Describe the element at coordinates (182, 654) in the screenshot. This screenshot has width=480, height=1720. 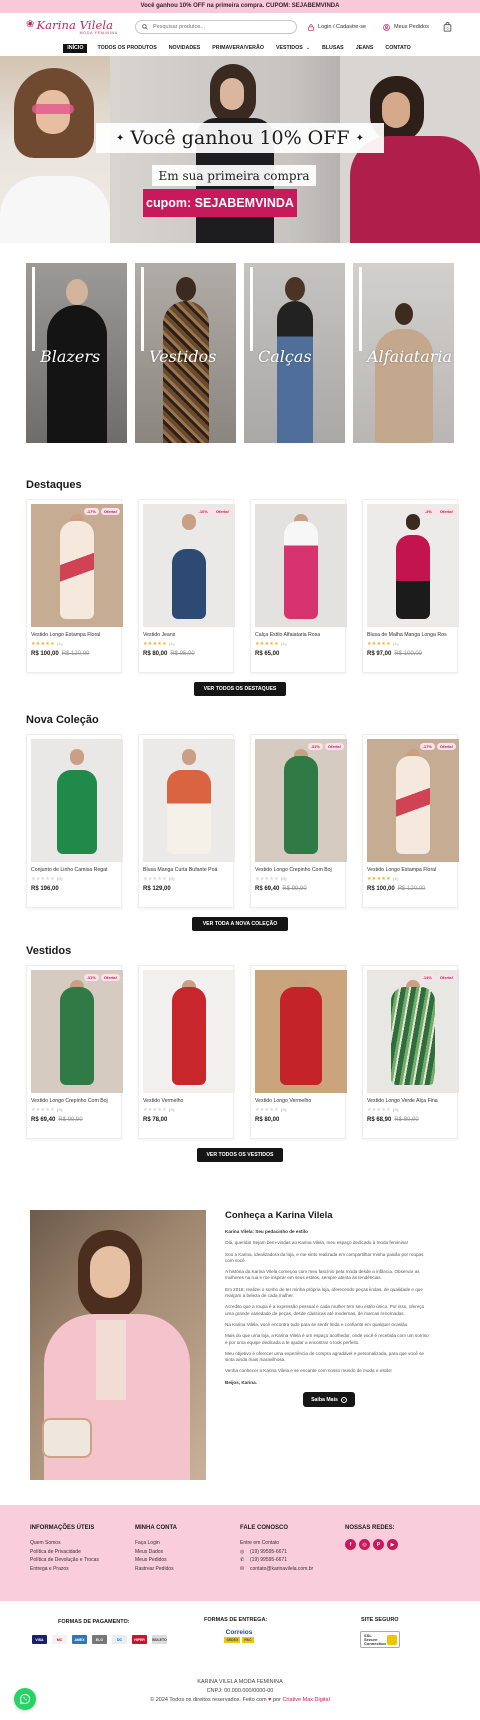
I see `price-old: R$ 95,00` at that location.